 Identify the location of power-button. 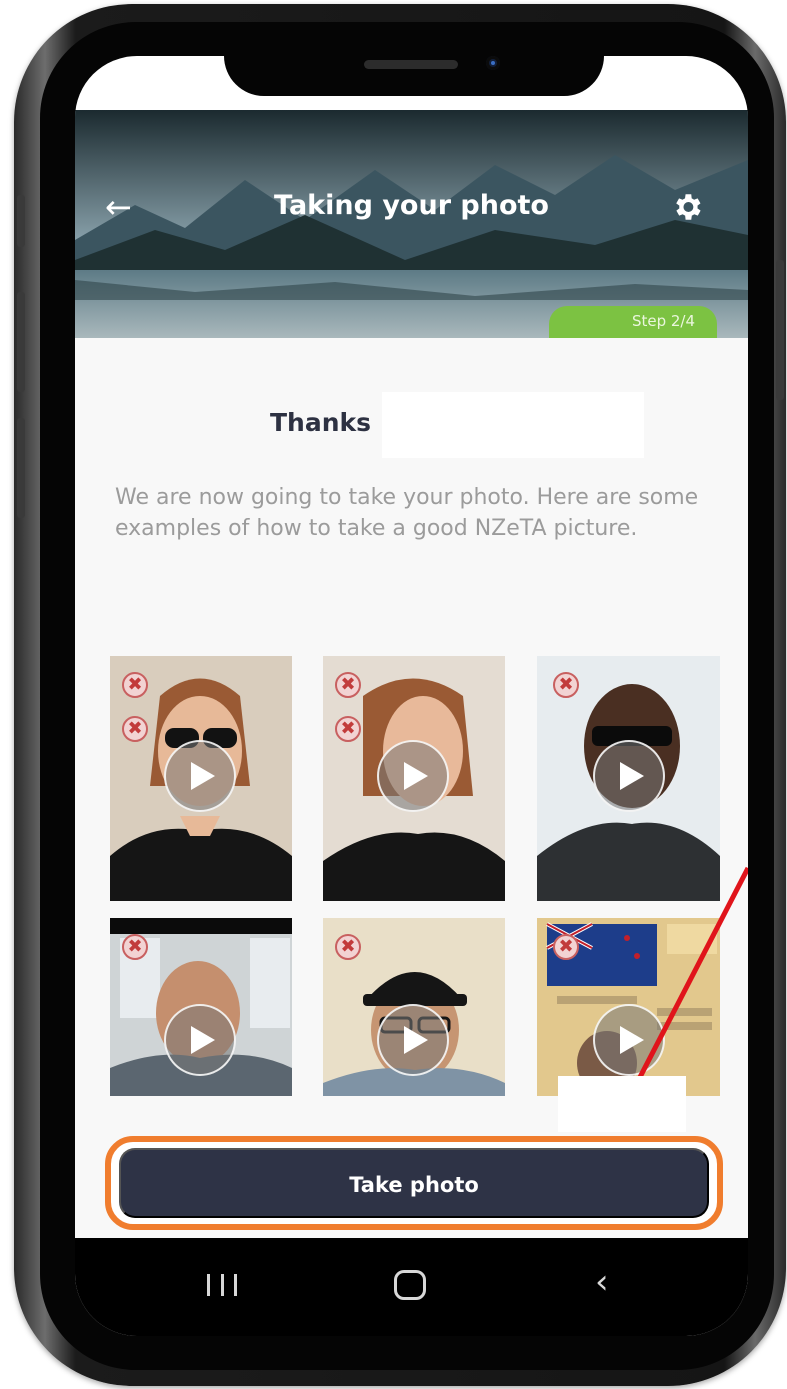
(780, 330).